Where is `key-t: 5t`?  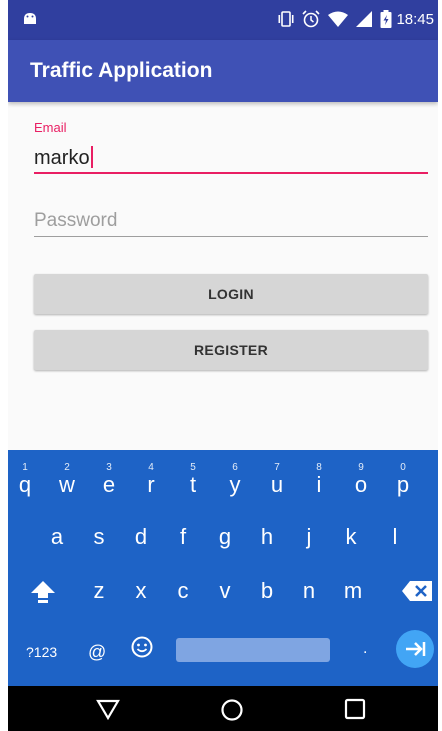
key-t: 5t is located at coordinates (193, 480).